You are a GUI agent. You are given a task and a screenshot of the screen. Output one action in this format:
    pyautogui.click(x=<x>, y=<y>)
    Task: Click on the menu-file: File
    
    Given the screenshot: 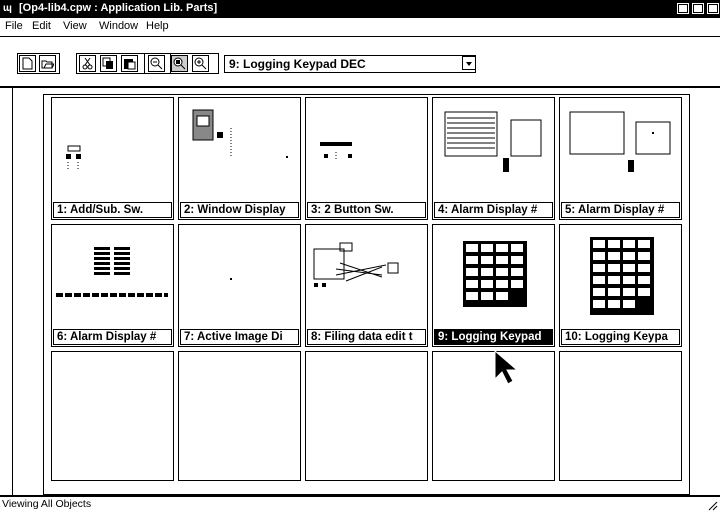 What is the action you would take?
    pyautogui.click(x=14, y=26)
    